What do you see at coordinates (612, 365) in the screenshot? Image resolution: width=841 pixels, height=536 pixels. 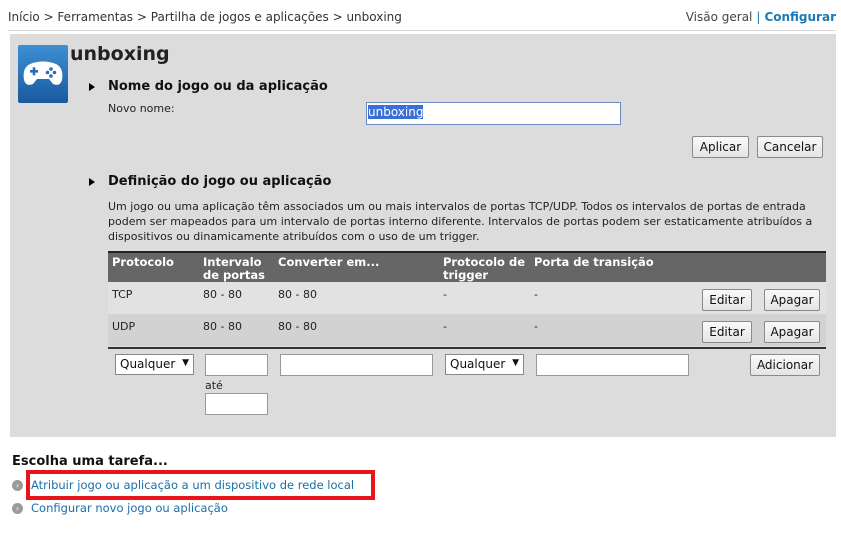 I see `trigger-port-input` at bounding box center [612, 365].